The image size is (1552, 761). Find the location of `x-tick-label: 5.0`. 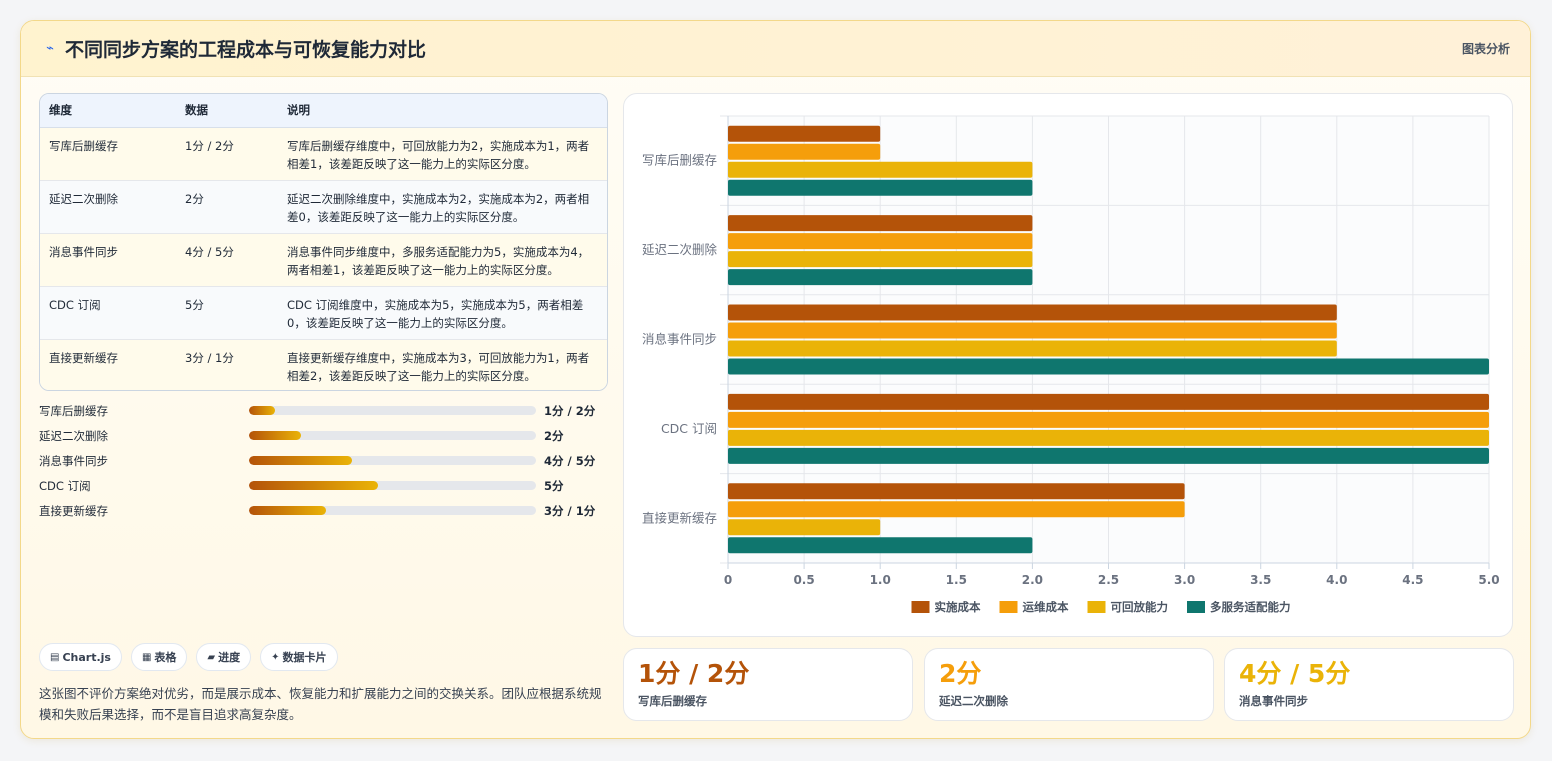

x-tick-label: 5.0 is located at coordinates (1488, 580).